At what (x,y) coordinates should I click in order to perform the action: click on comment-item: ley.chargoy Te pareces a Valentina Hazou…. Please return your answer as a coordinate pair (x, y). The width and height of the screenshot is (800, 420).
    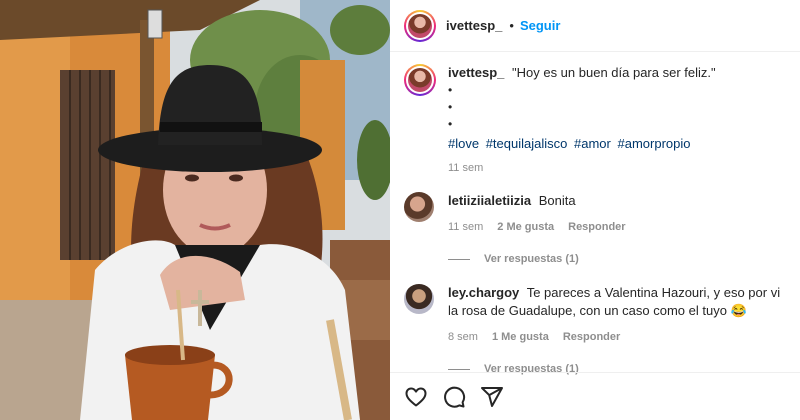
    Looking at the image, I should click on (596, 331).